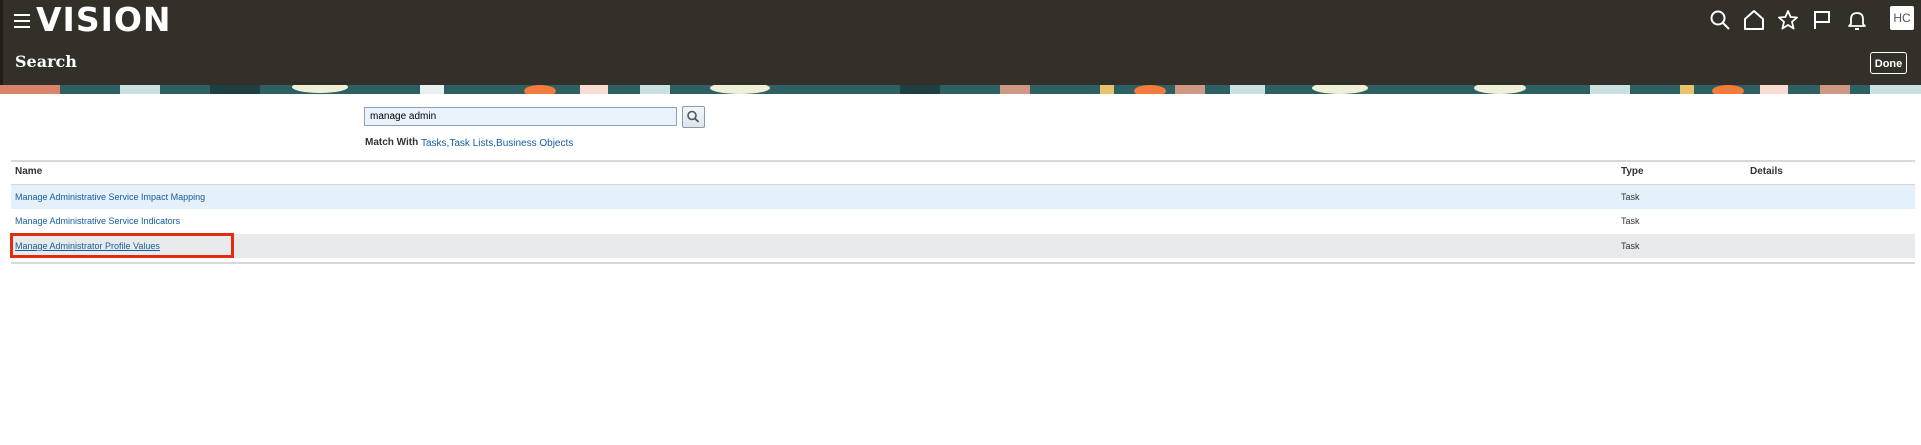  What do you see at coordinates (28, 171) in the screenshot?
I see `column-header-name: Name` at bounding box center [28, 171].